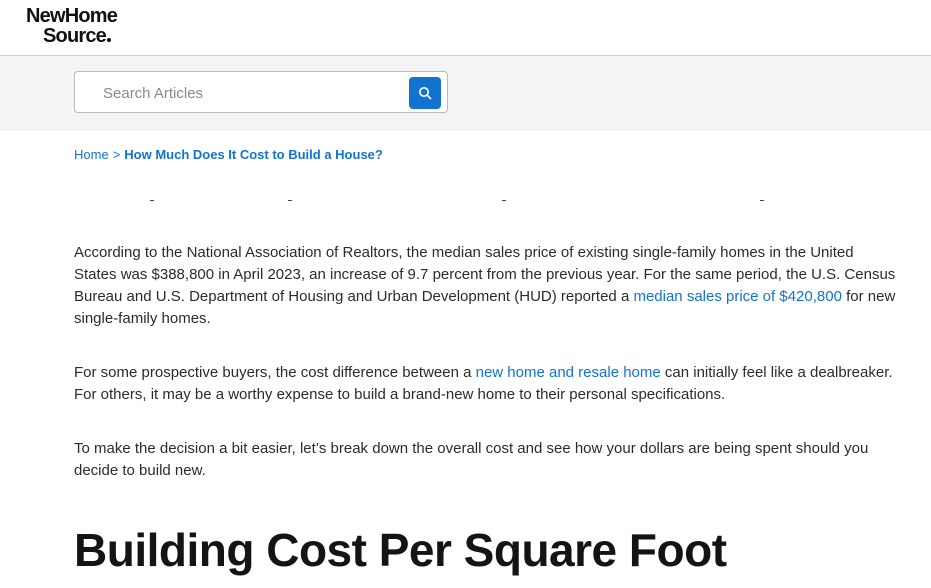  I want to click on site-header: NewHome Source, so click(465, 28).